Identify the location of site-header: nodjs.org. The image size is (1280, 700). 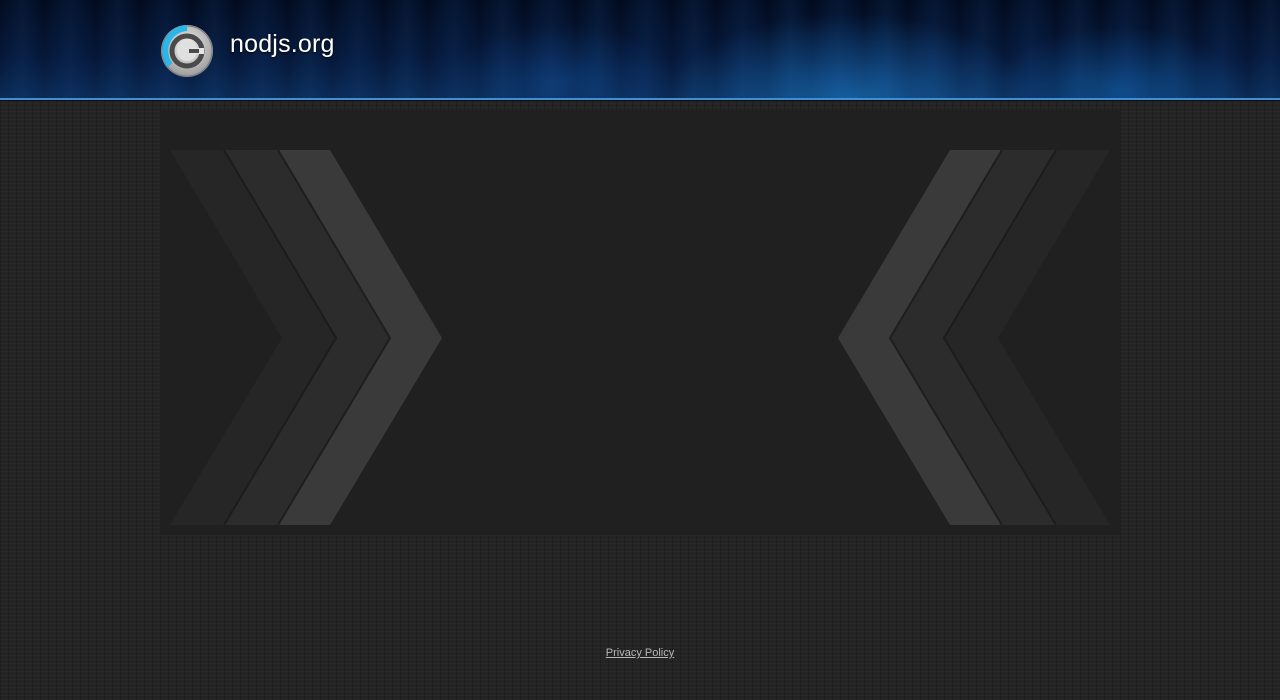
(640, 50).